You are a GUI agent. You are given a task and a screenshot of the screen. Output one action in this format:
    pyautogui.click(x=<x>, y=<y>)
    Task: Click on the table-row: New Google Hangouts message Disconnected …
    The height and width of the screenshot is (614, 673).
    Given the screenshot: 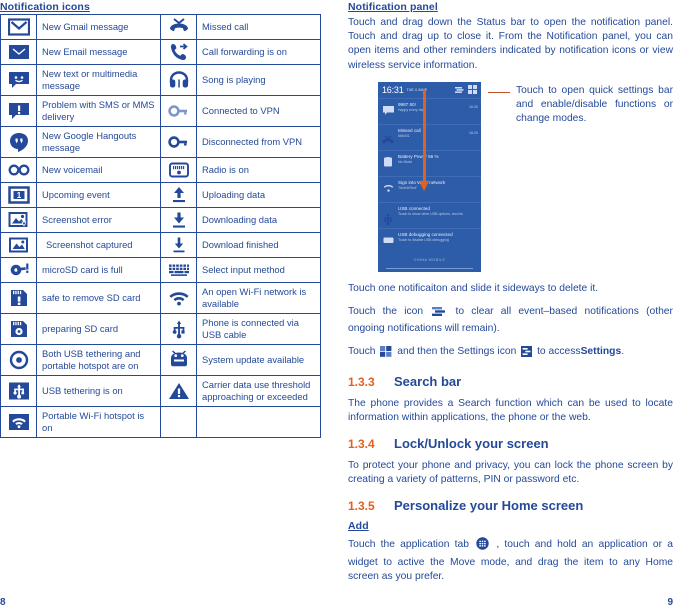 What is the action you would take?
    pyautogui.click(x=160, y=142)
    